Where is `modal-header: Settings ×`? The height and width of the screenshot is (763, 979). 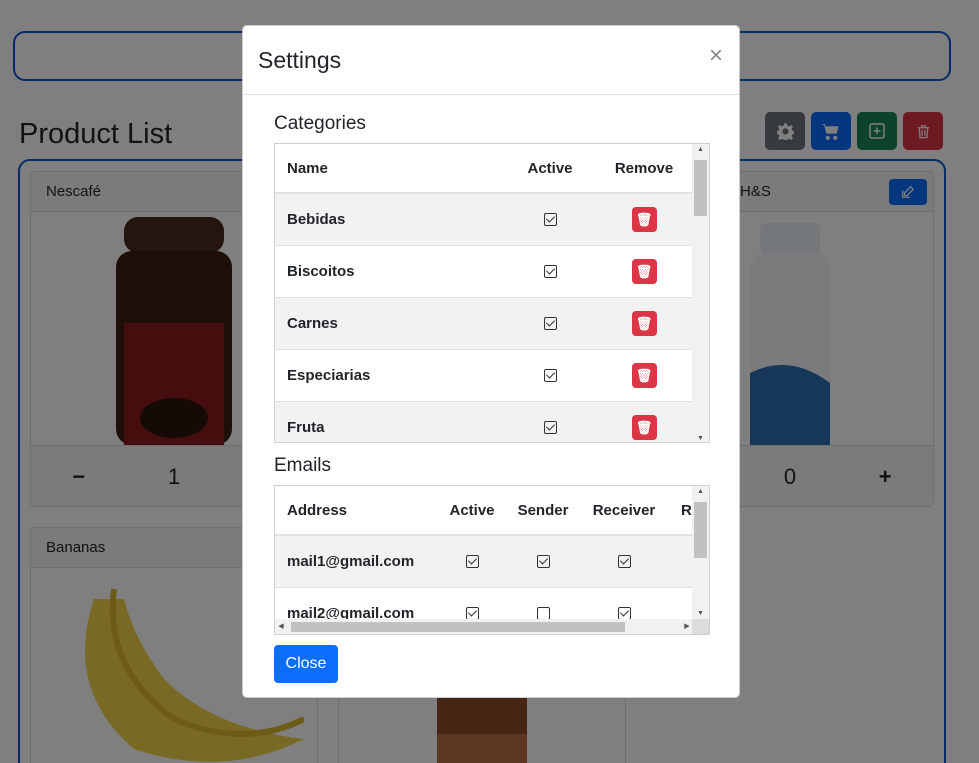
modal-header: Settings × is located at coordinates (491, 60).